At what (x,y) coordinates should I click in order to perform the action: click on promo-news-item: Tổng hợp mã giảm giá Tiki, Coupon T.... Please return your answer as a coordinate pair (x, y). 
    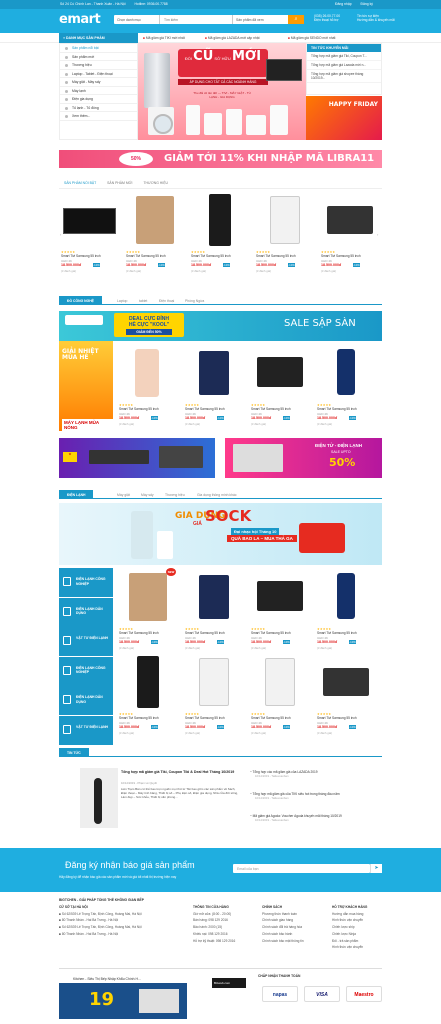
    Looking at the image, I should click on (344, 56).